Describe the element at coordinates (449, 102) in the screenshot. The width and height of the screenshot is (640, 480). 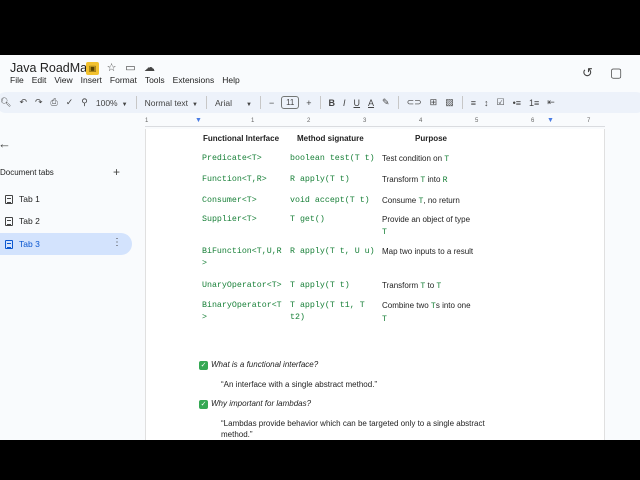
I see `image-icon: ▨` at that location.